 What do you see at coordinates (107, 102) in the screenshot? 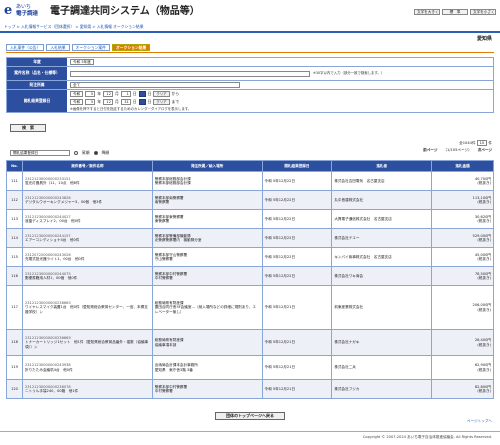
I see `to-month-input: 12` at bounding box center [107, 102].